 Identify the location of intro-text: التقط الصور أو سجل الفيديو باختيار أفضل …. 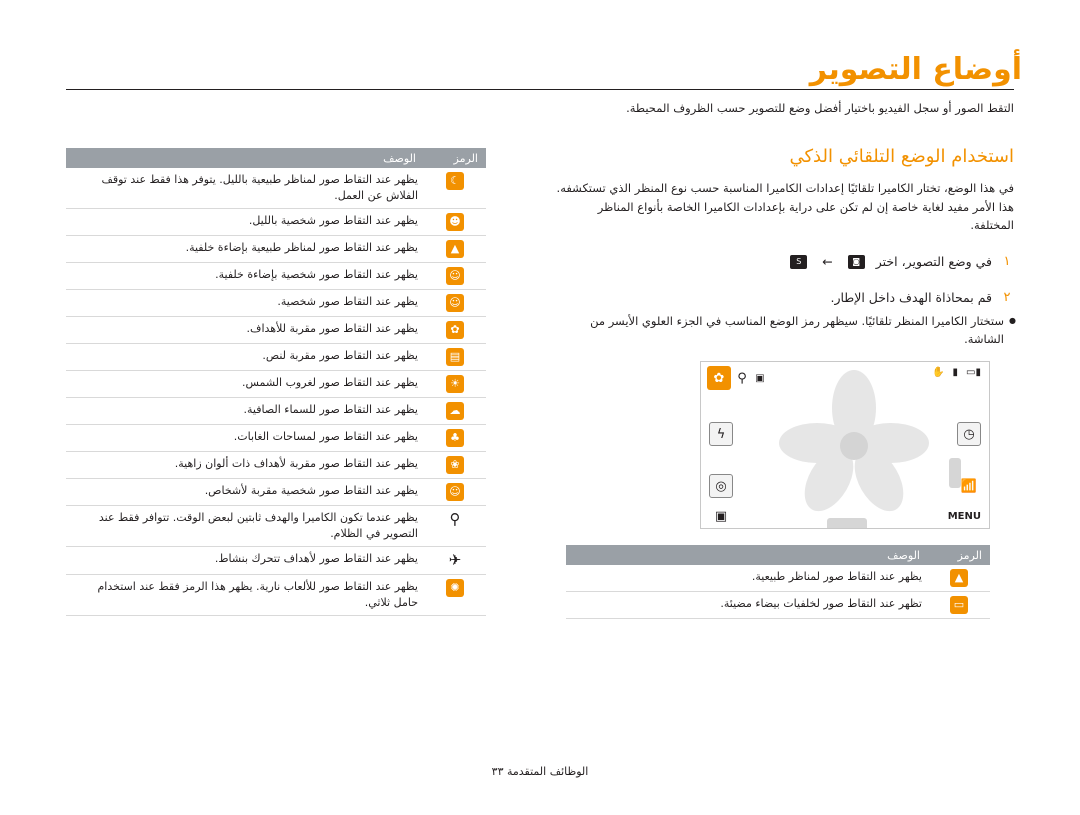
(820, 108).